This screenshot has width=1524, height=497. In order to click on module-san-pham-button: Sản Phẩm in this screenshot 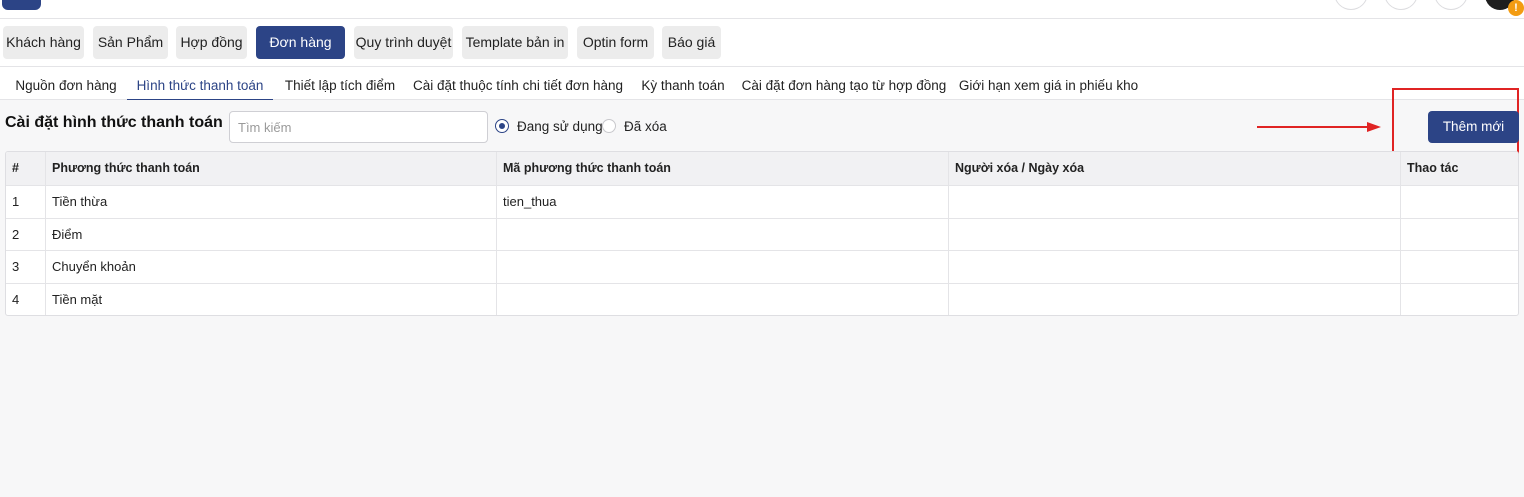, I will do `click(130, 42)`.